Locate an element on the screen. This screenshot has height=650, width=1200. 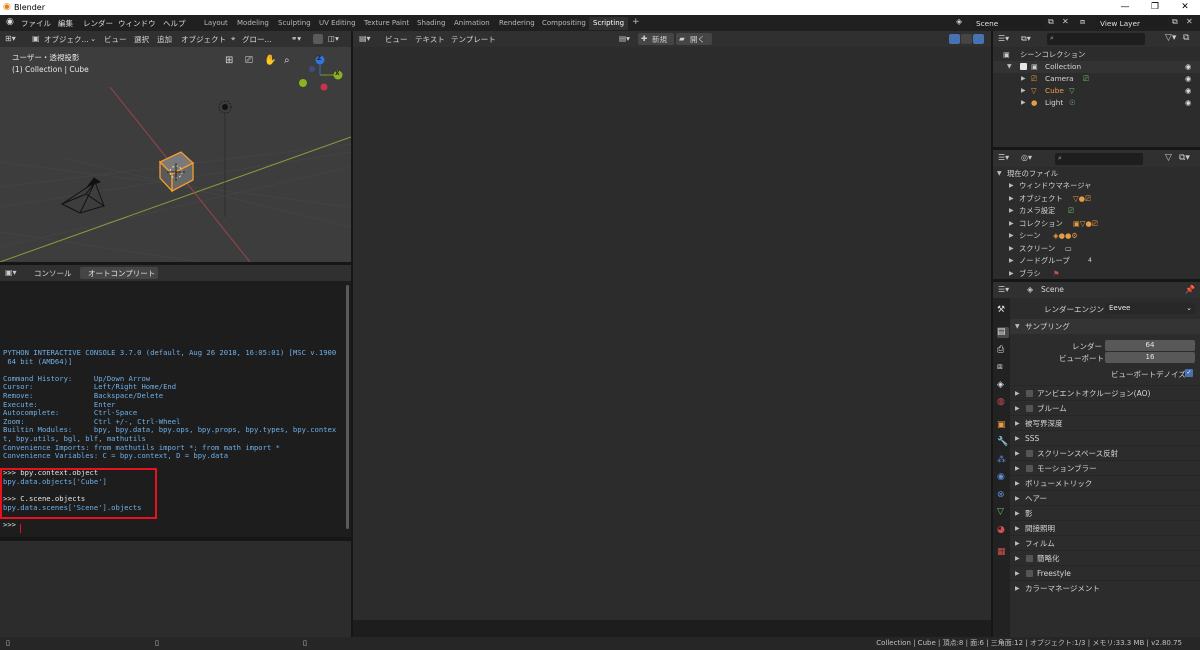
new-collection-icon: ⧉ is located at coordinates (1186, 38).